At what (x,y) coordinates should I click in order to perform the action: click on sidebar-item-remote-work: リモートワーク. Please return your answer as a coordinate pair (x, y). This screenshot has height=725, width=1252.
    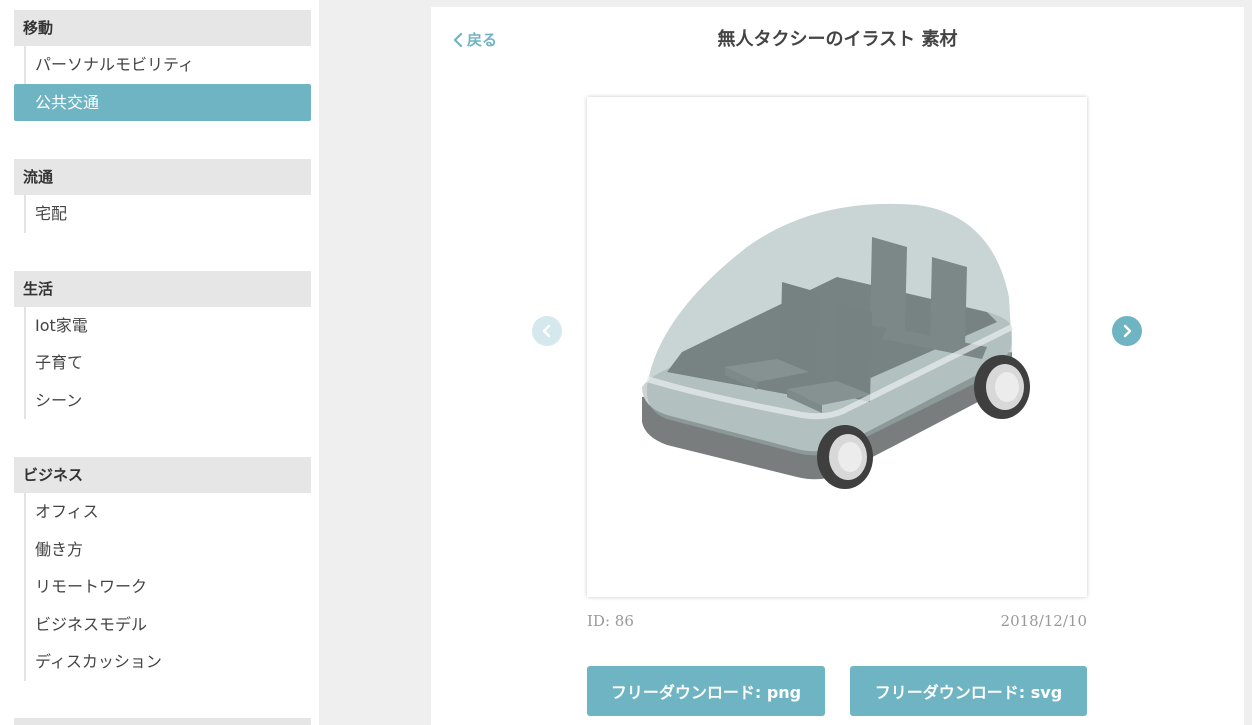
    Looking at the image, I should click on (168, 587).